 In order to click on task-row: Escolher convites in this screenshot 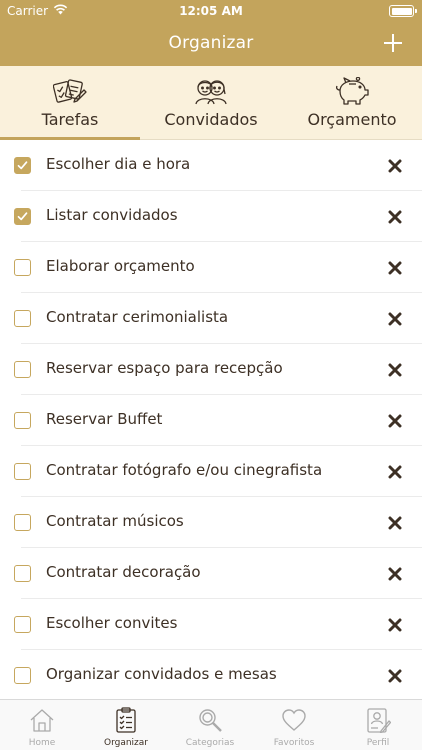, I will do `click(211, 624)`.